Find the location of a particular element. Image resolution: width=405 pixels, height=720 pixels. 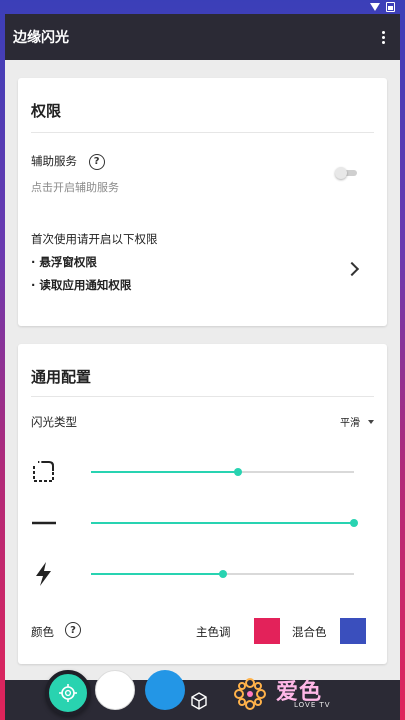

accessibility-hint: 点击开启辅助服务 is located at coordinates (75, 187).